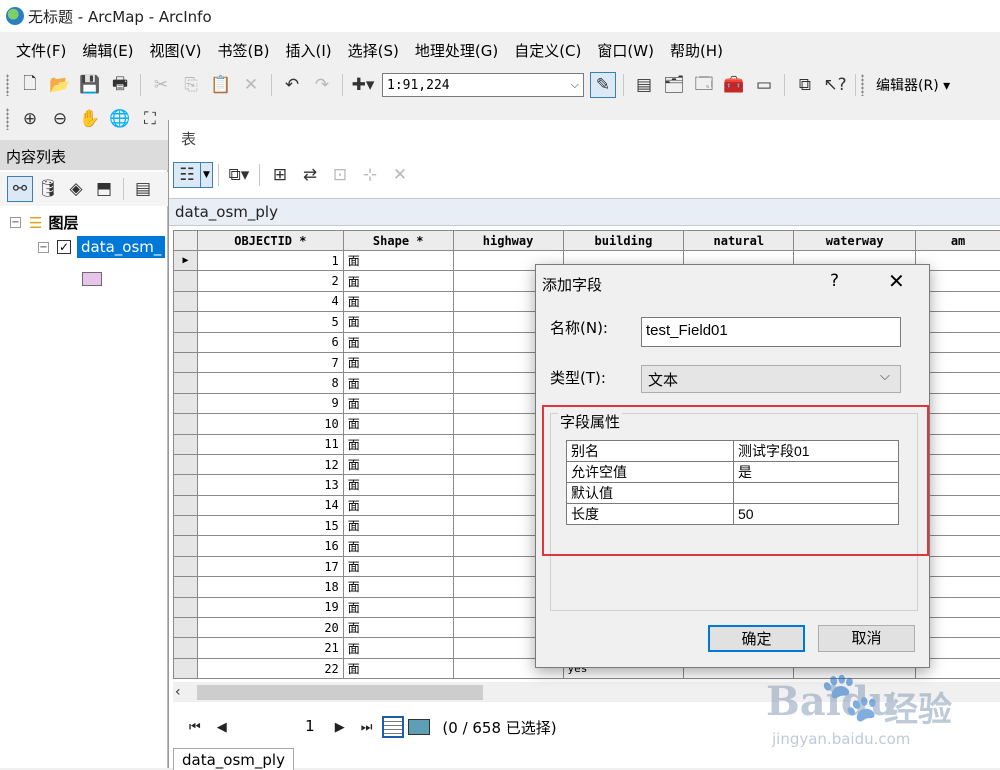  I want to click on row-selector-header, so click(186, 241).